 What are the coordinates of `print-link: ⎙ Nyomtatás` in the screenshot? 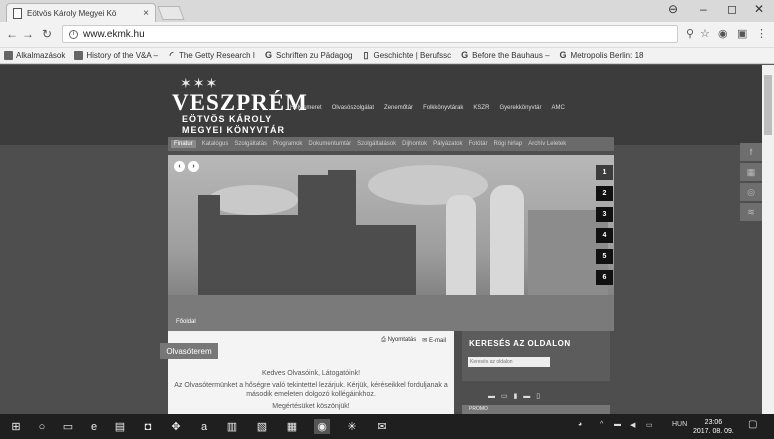 It's located at (398, 340).